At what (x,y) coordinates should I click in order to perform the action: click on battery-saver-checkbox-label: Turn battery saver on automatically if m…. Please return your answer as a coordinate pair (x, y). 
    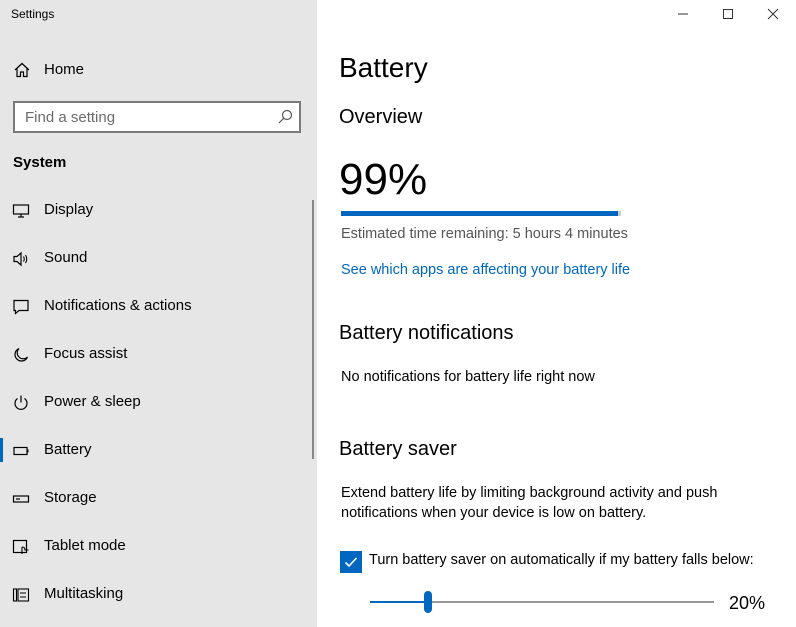
    Looking at the image, I should click on (561, 560).